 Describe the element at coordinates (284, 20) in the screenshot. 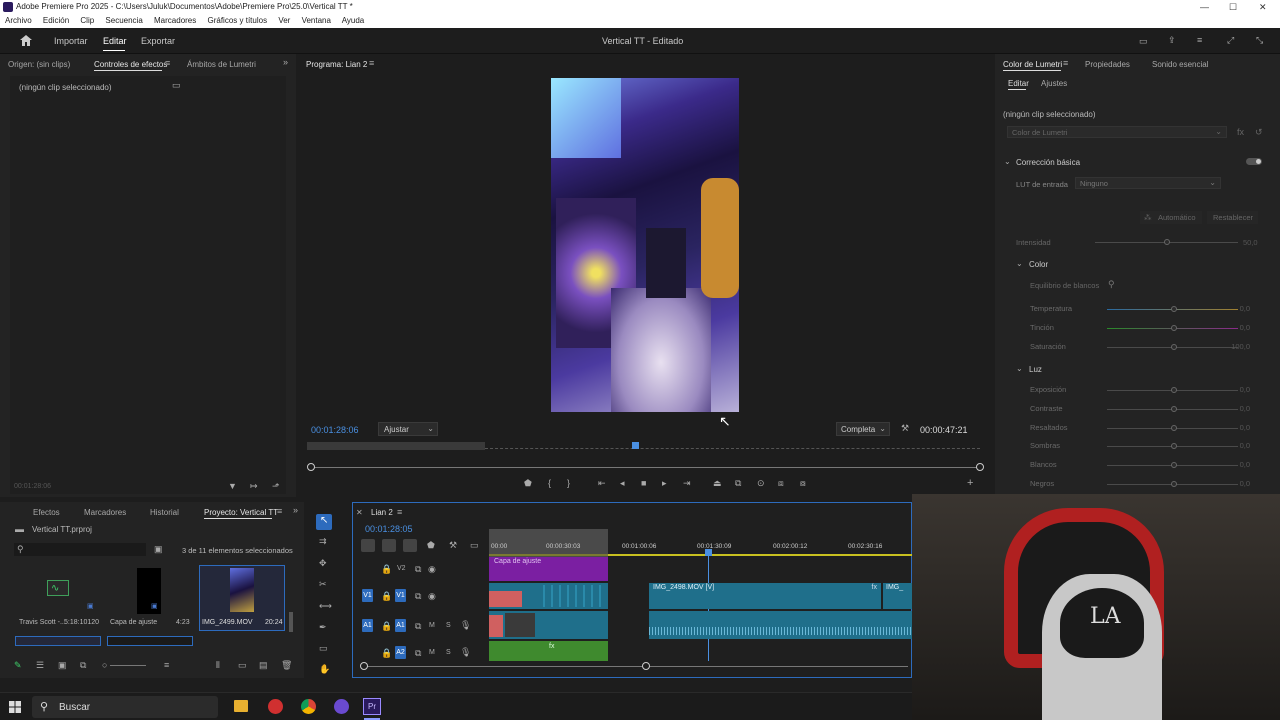

I see `menu-ver: Ver` at that location.